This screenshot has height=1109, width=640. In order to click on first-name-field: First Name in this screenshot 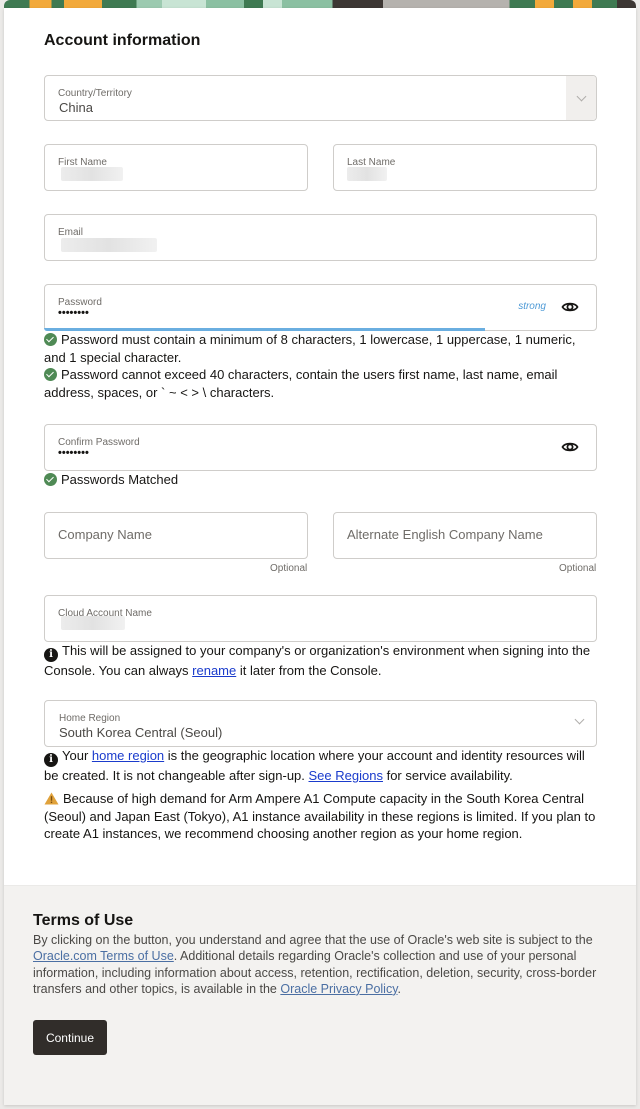, I will do `click(176, 167)`.